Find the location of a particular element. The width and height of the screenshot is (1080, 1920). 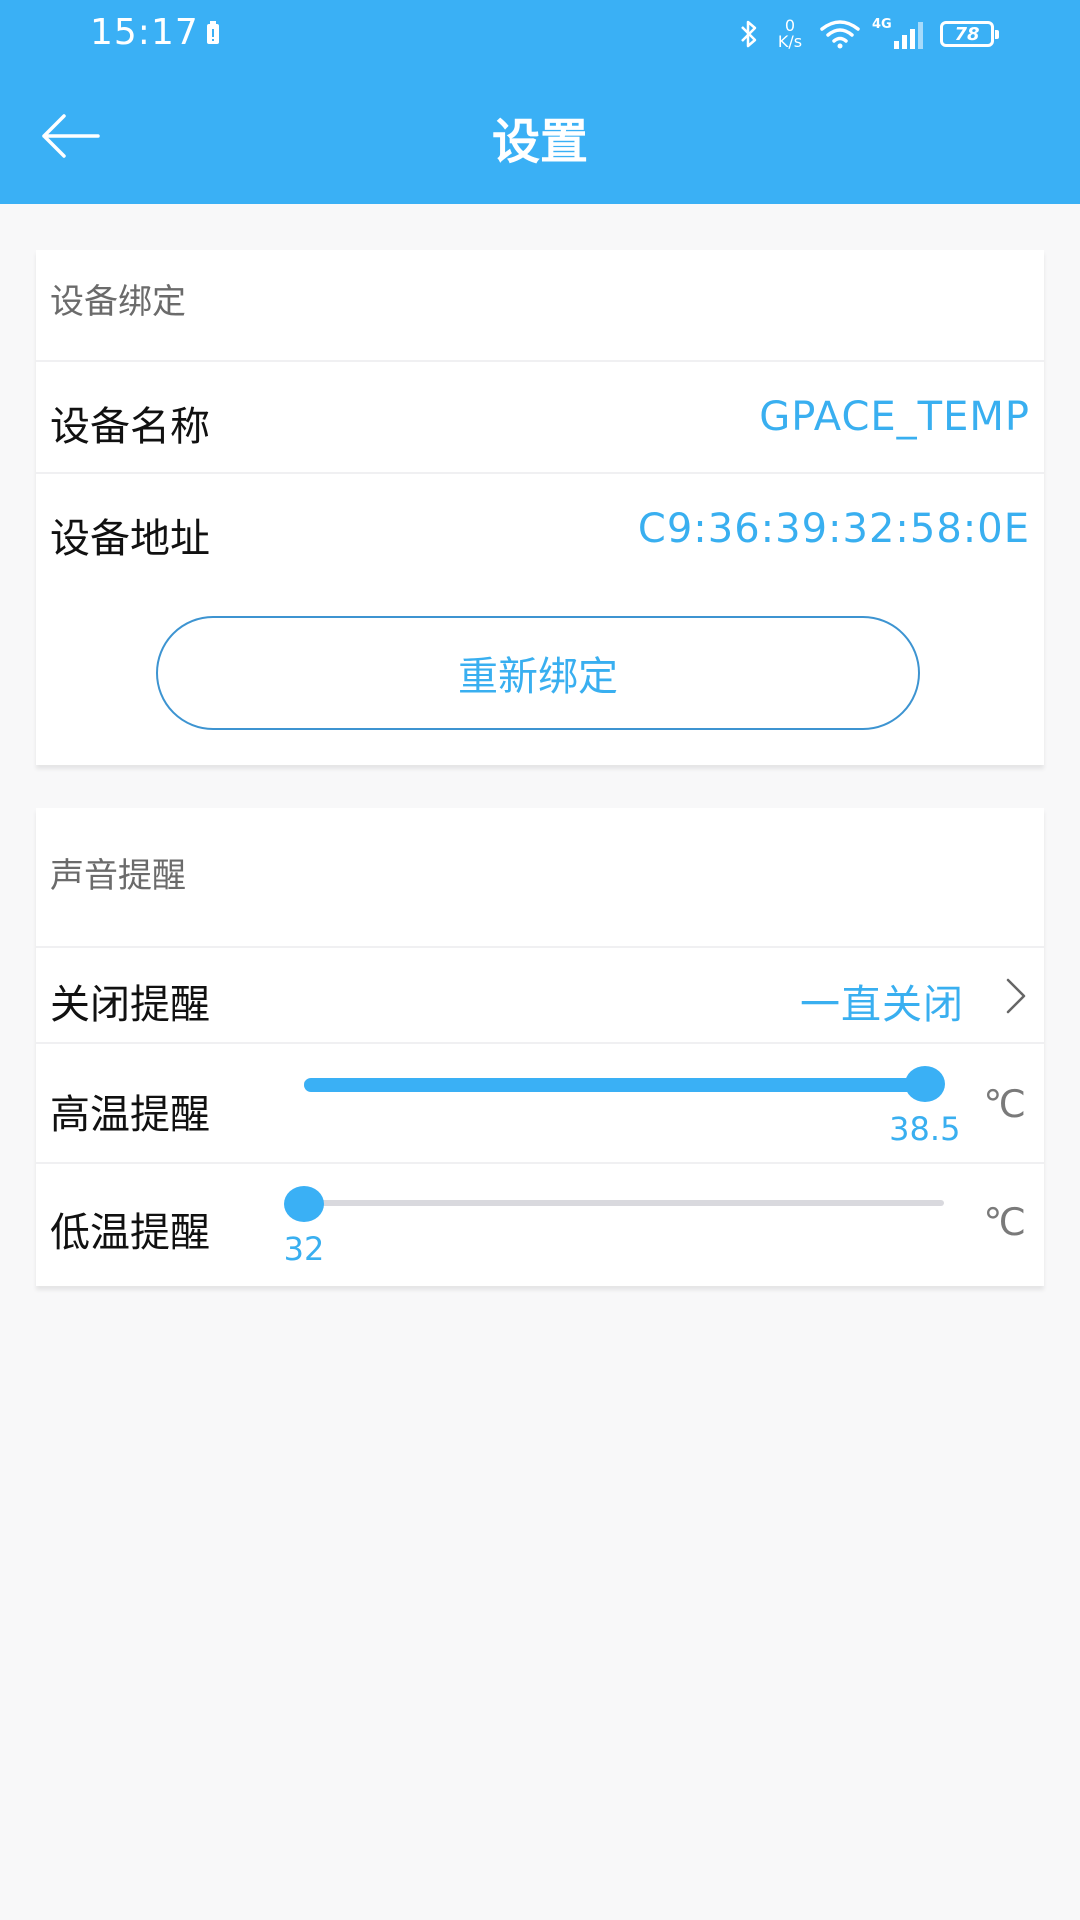

low-temp-value: 32 is located at coordinates (304, 1249).